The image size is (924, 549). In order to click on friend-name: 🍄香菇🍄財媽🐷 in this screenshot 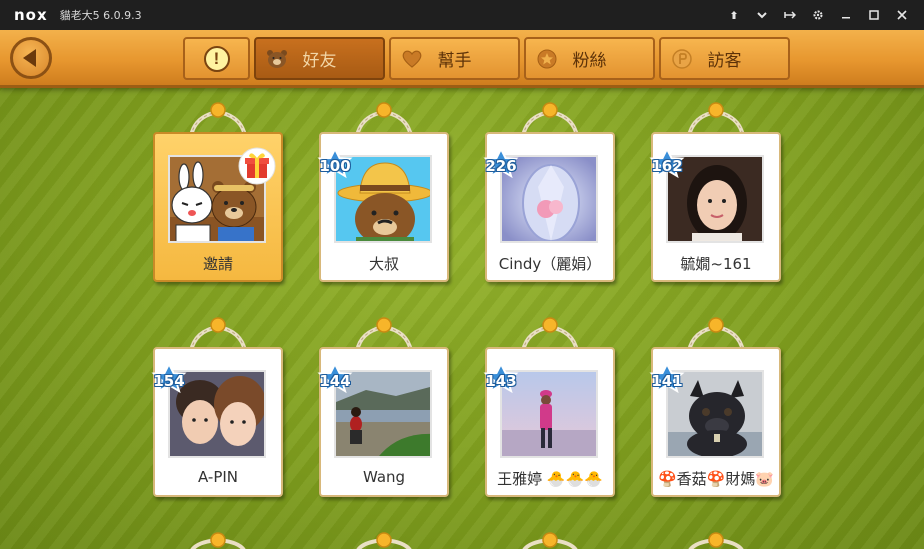, I will do `click(716, 479)`.